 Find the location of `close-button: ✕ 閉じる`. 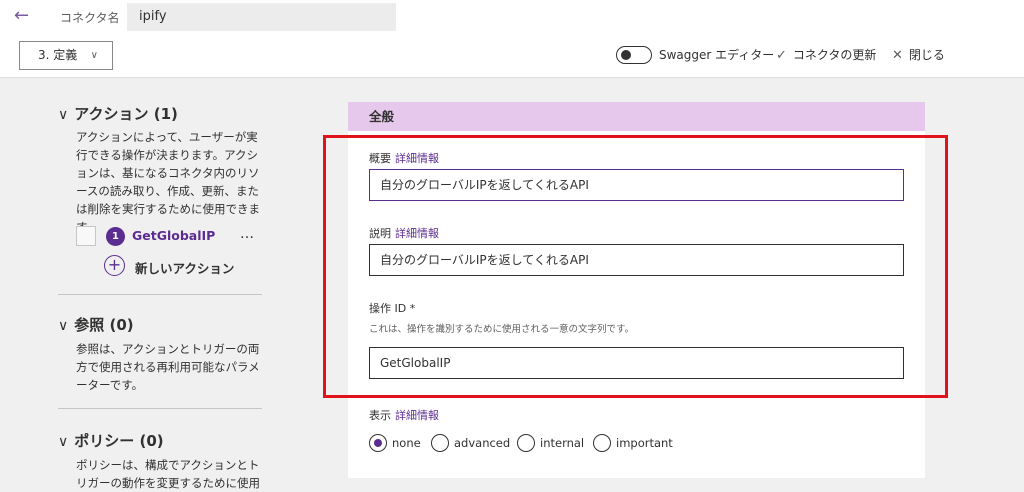

close-button: ✕ 閉じる is located at coordinates (918, 54).